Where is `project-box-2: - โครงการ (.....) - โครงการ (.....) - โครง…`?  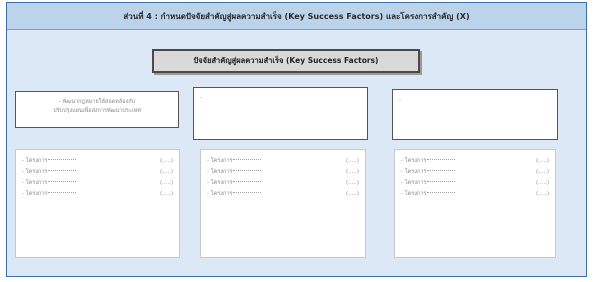 project-box-2: - โครงการ (.....) - โครงการ (.....) - โครง… is located at coordinates (283, 203).